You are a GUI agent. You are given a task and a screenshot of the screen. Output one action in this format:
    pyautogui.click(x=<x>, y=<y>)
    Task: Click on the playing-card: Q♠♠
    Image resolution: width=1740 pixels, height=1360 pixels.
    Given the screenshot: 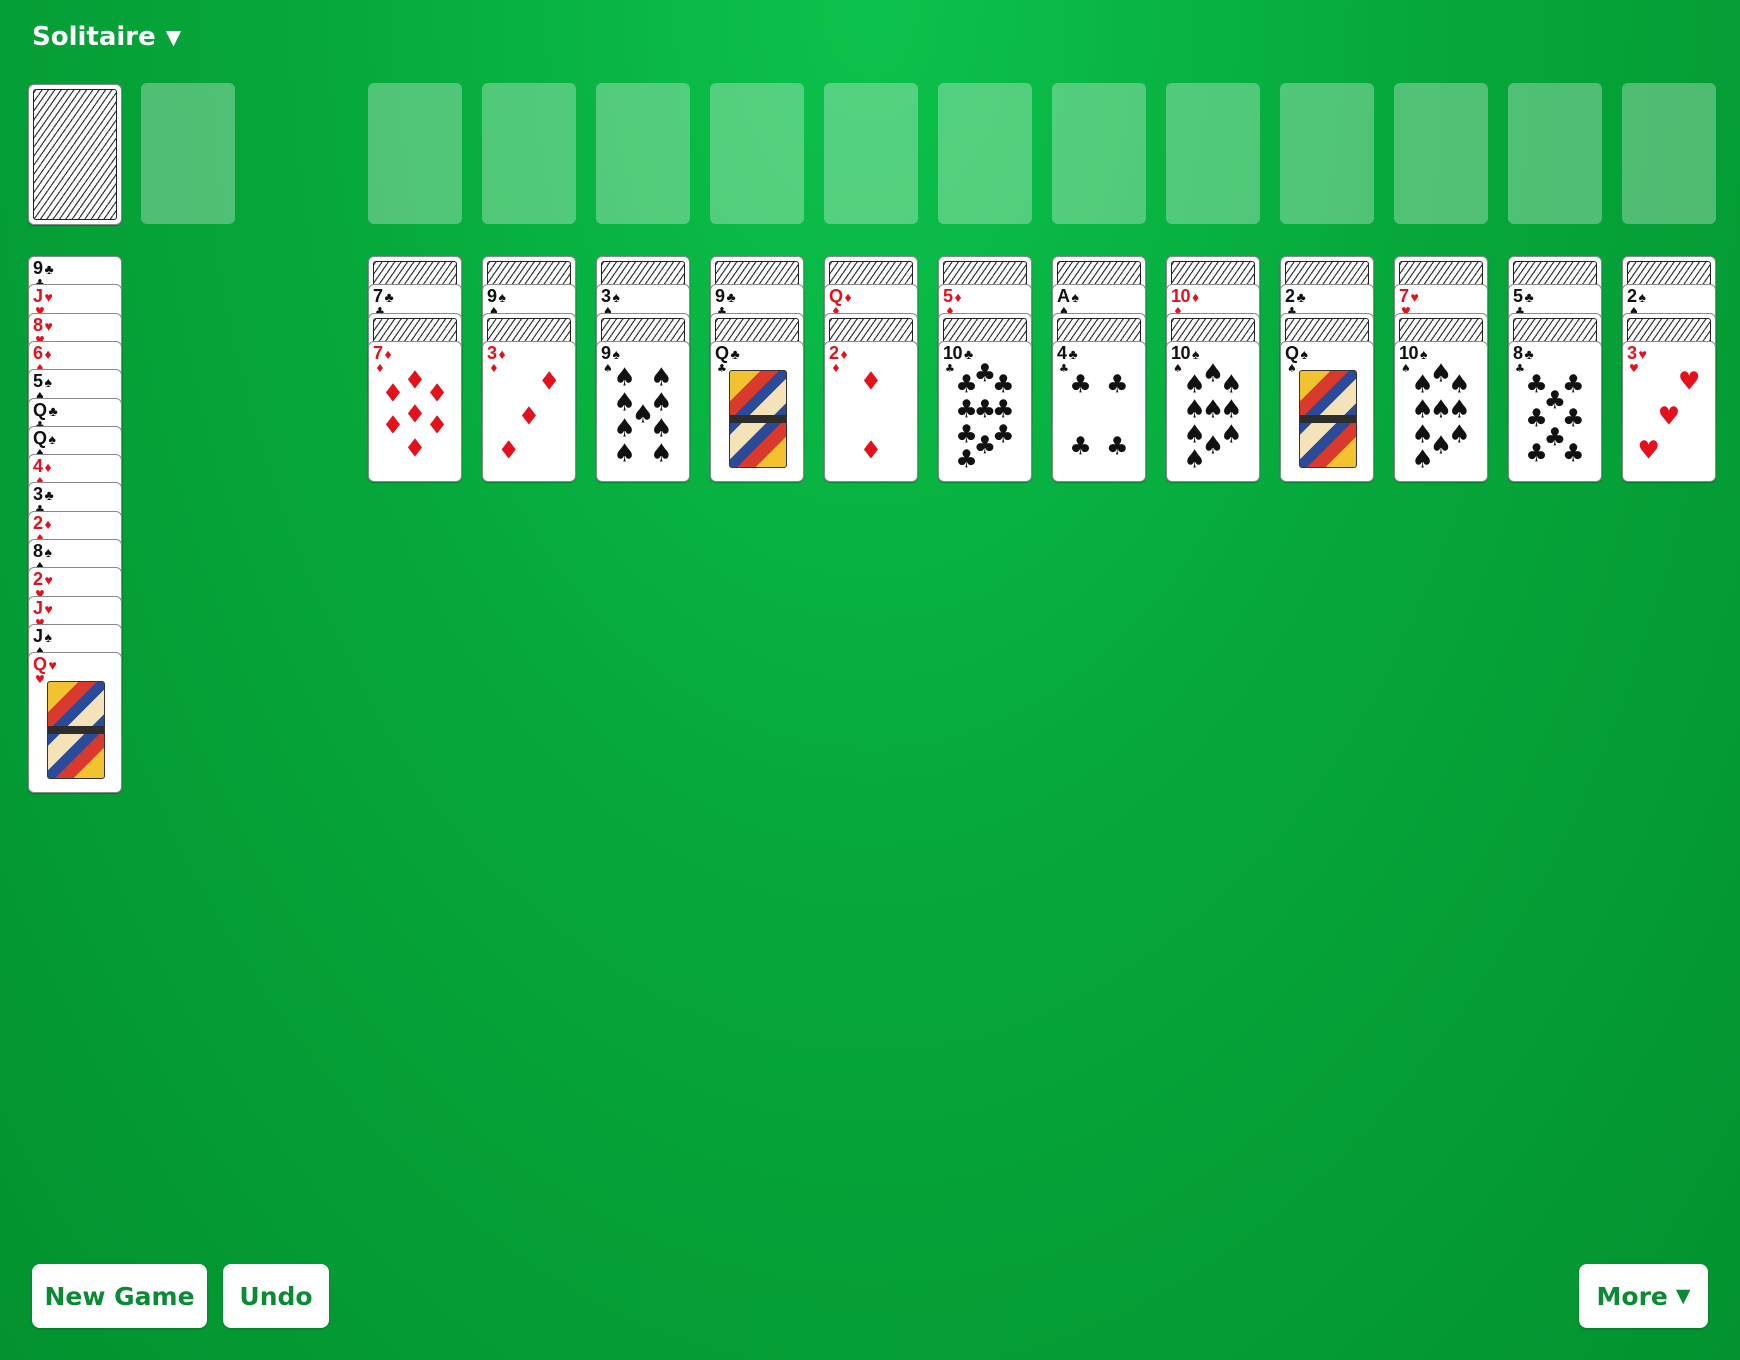 What is the action you would take?
    pyautogui.click(x=1327, y=411)
    